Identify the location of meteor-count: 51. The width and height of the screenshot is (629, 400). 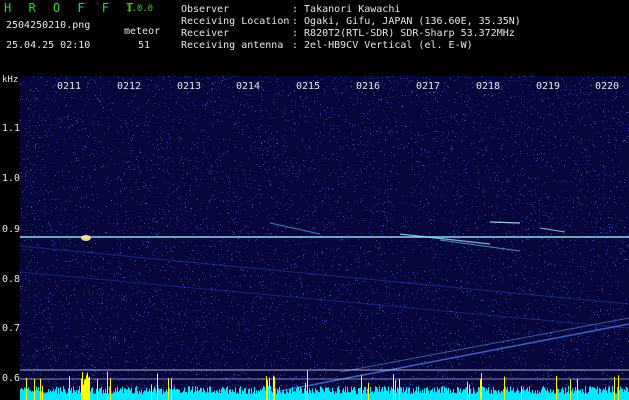
(144, 45).